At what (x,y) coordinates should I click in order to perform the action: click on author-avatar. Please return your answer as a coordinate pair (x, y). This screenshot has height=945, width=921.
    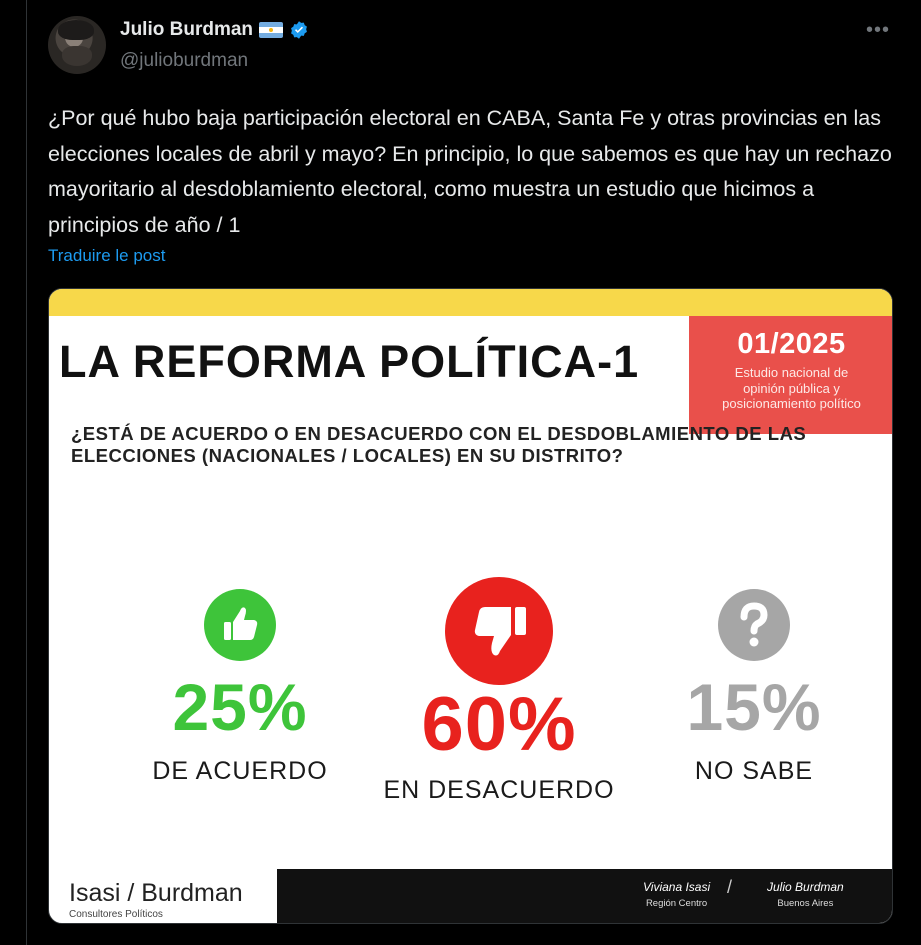
    Looking at the image, I should click on (77, 45).